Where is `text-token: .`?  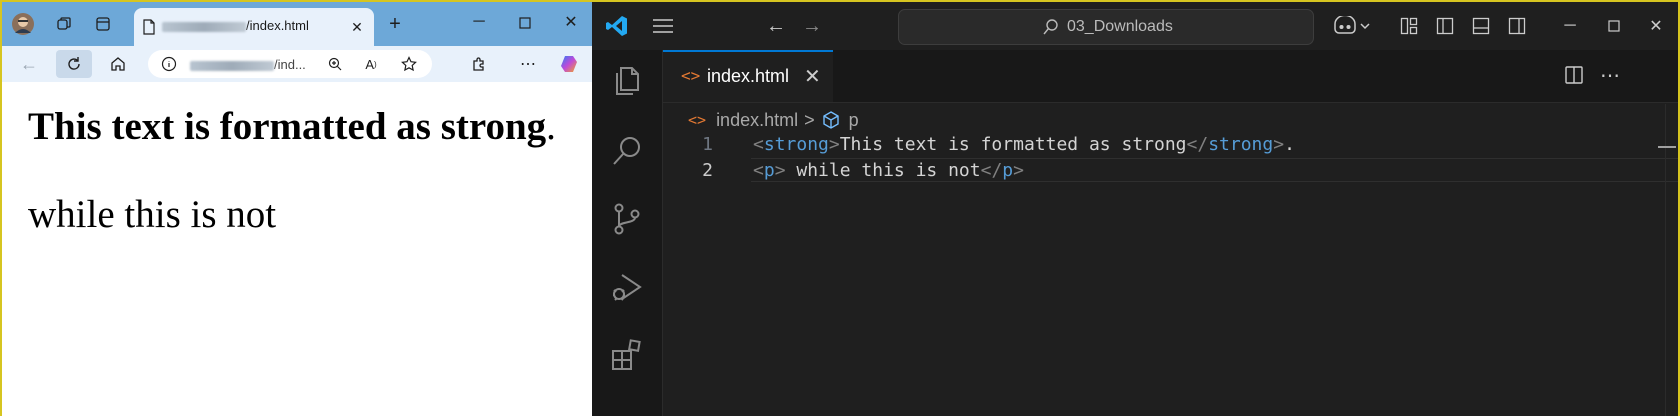
text-token: . is located at coordinates (1289, 144).